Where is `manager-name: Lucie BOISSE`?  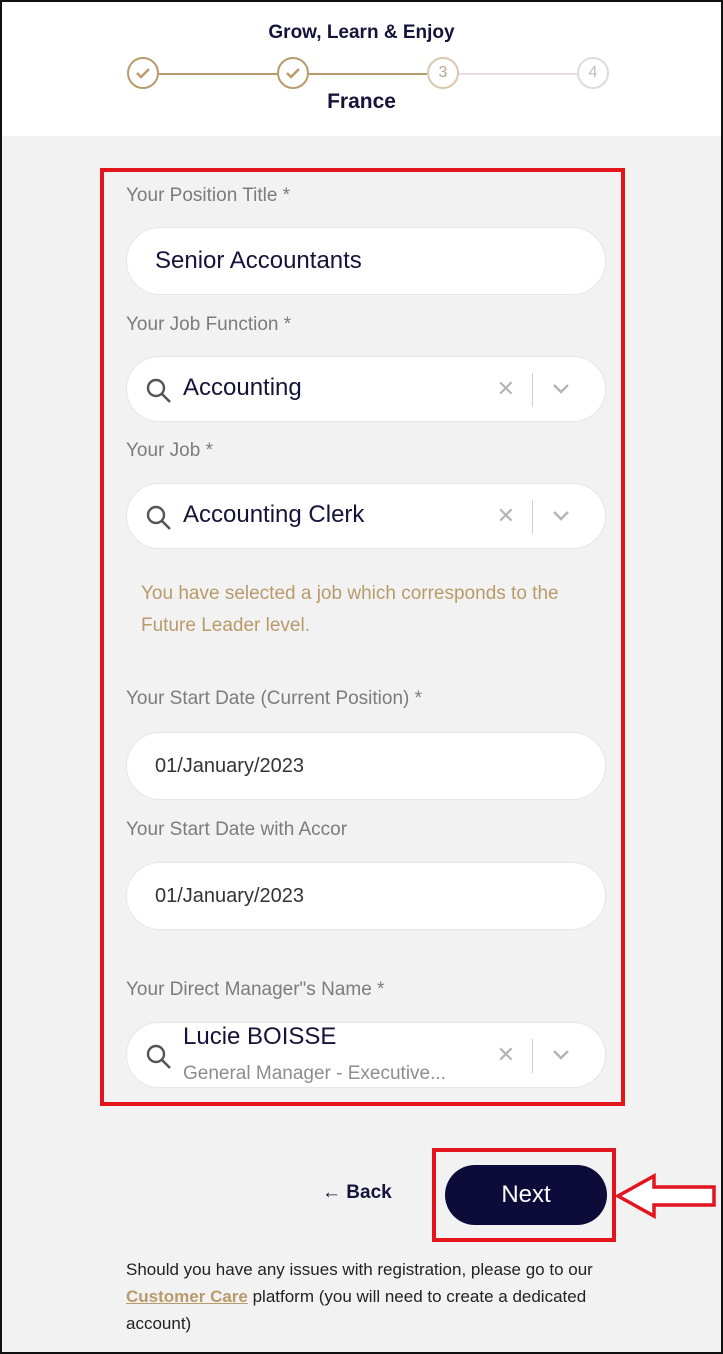 manager-name: Lucie BOISSE is located at coordinates (260, 1036).